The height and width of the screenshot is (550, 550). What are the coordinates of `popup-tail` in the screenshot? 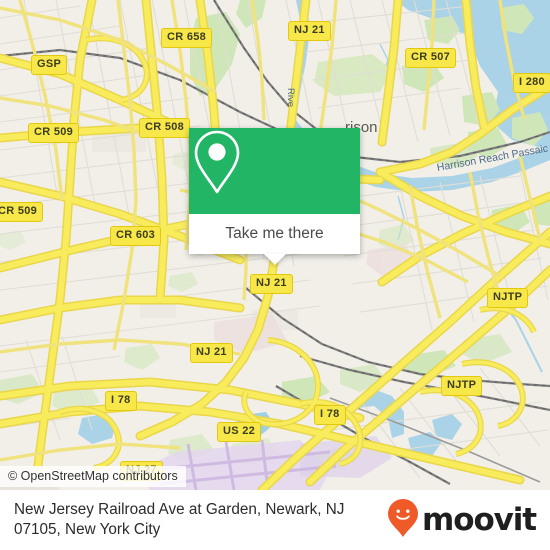 It's located at (274, 259).